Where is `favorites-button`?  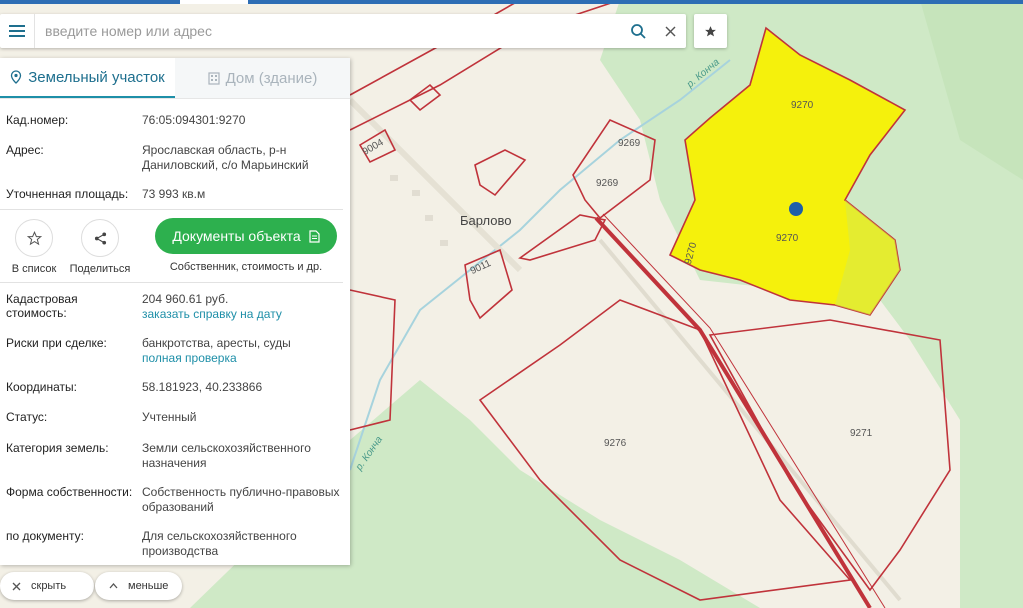 favorites-button is located at coordinates (710, 31).